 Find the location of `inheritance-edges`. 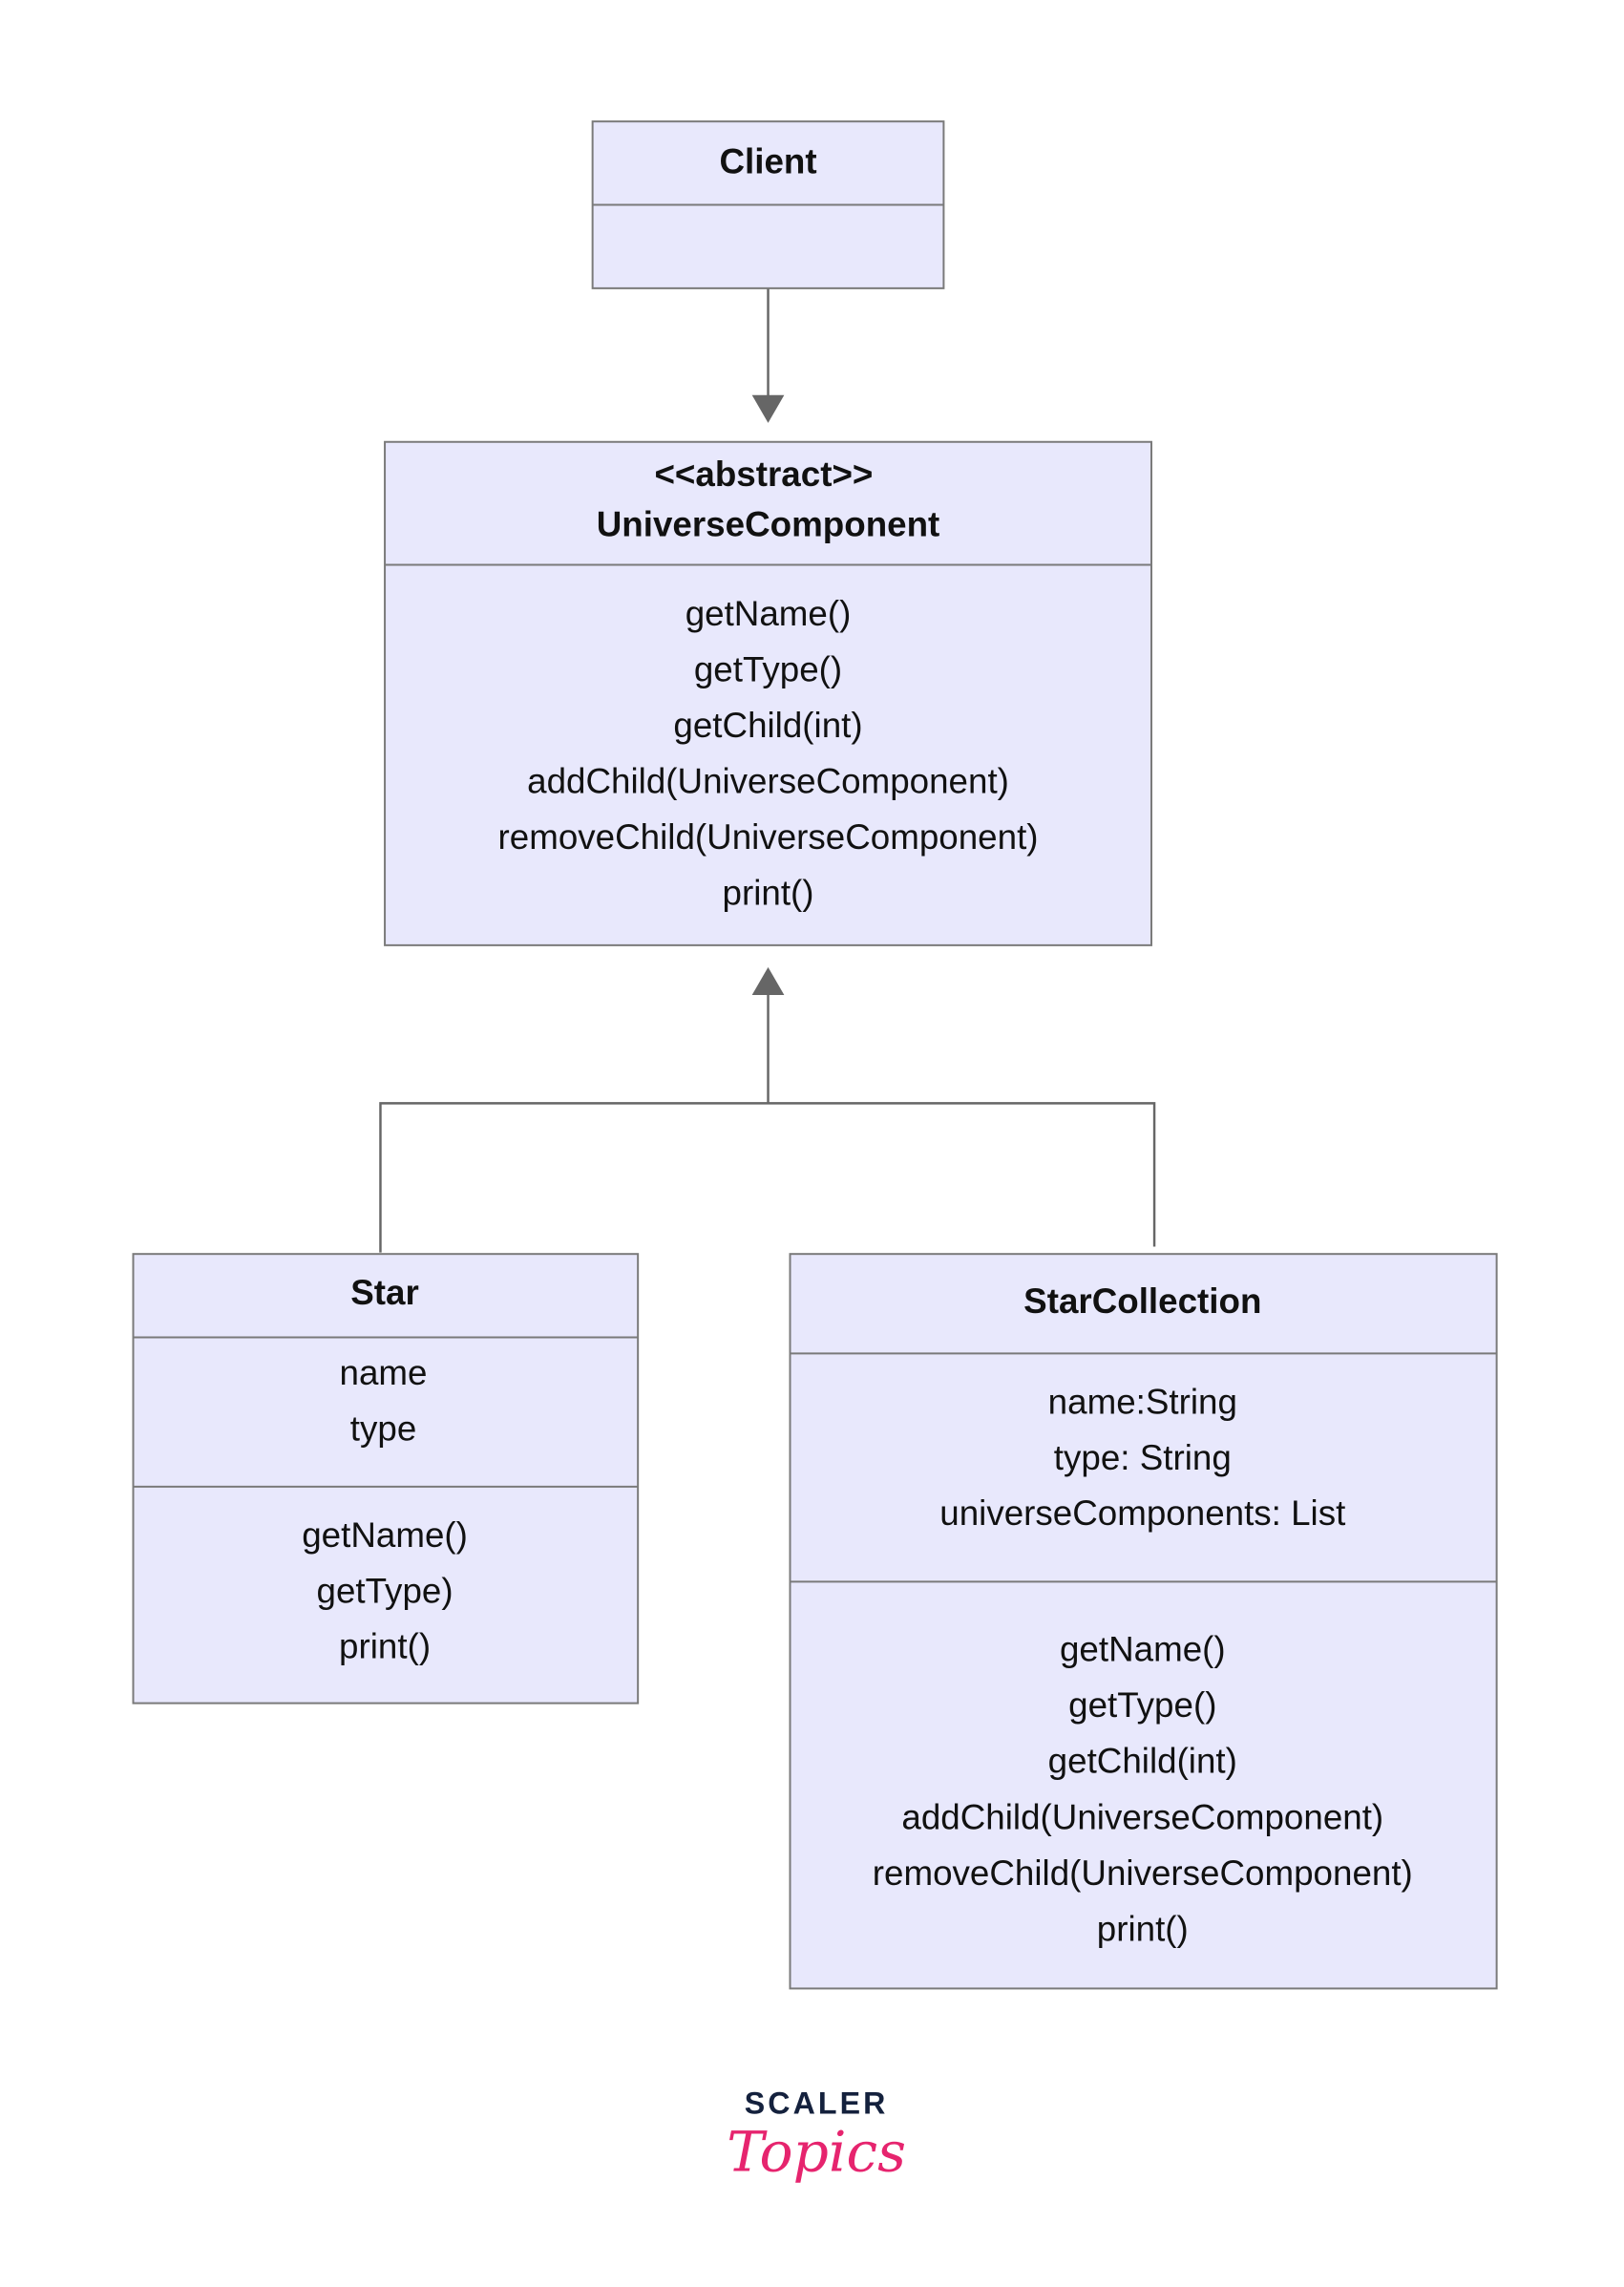

inheritance-edges is located at coordinates (767, 1109).